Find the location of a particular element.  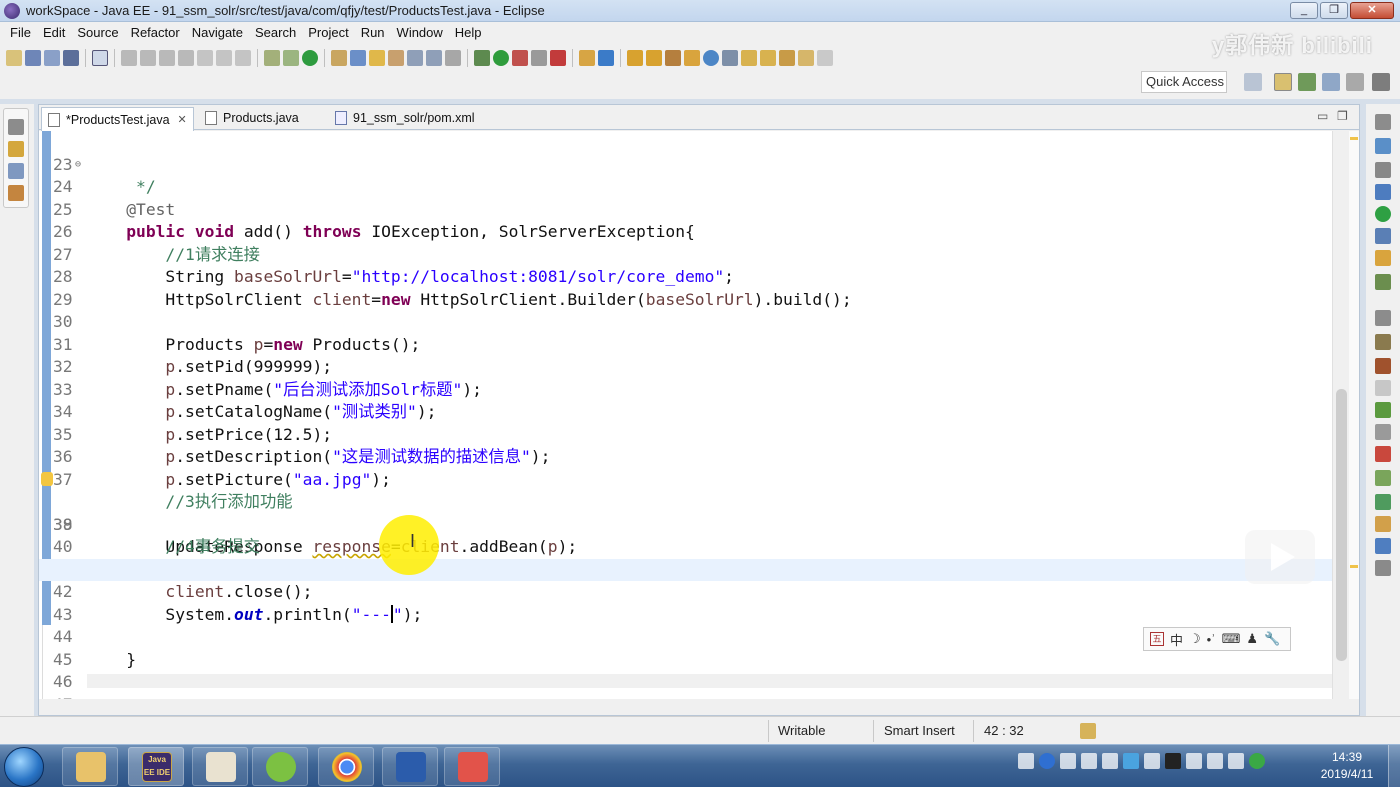

step-over-icon is located at coordinates (224, 58).